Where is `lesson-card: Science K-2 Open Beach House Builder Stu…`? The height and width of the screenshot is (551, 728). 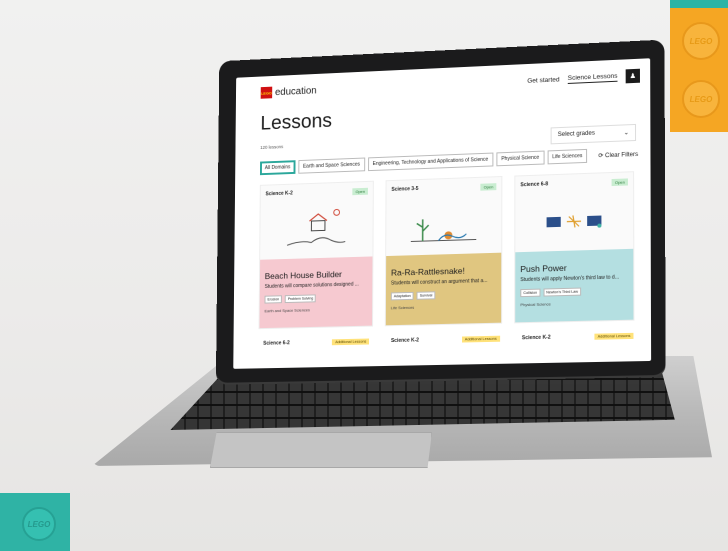
lesson-card: Science K-2 Open Beach House Builder Stu… is located at coordinates (316, 255).